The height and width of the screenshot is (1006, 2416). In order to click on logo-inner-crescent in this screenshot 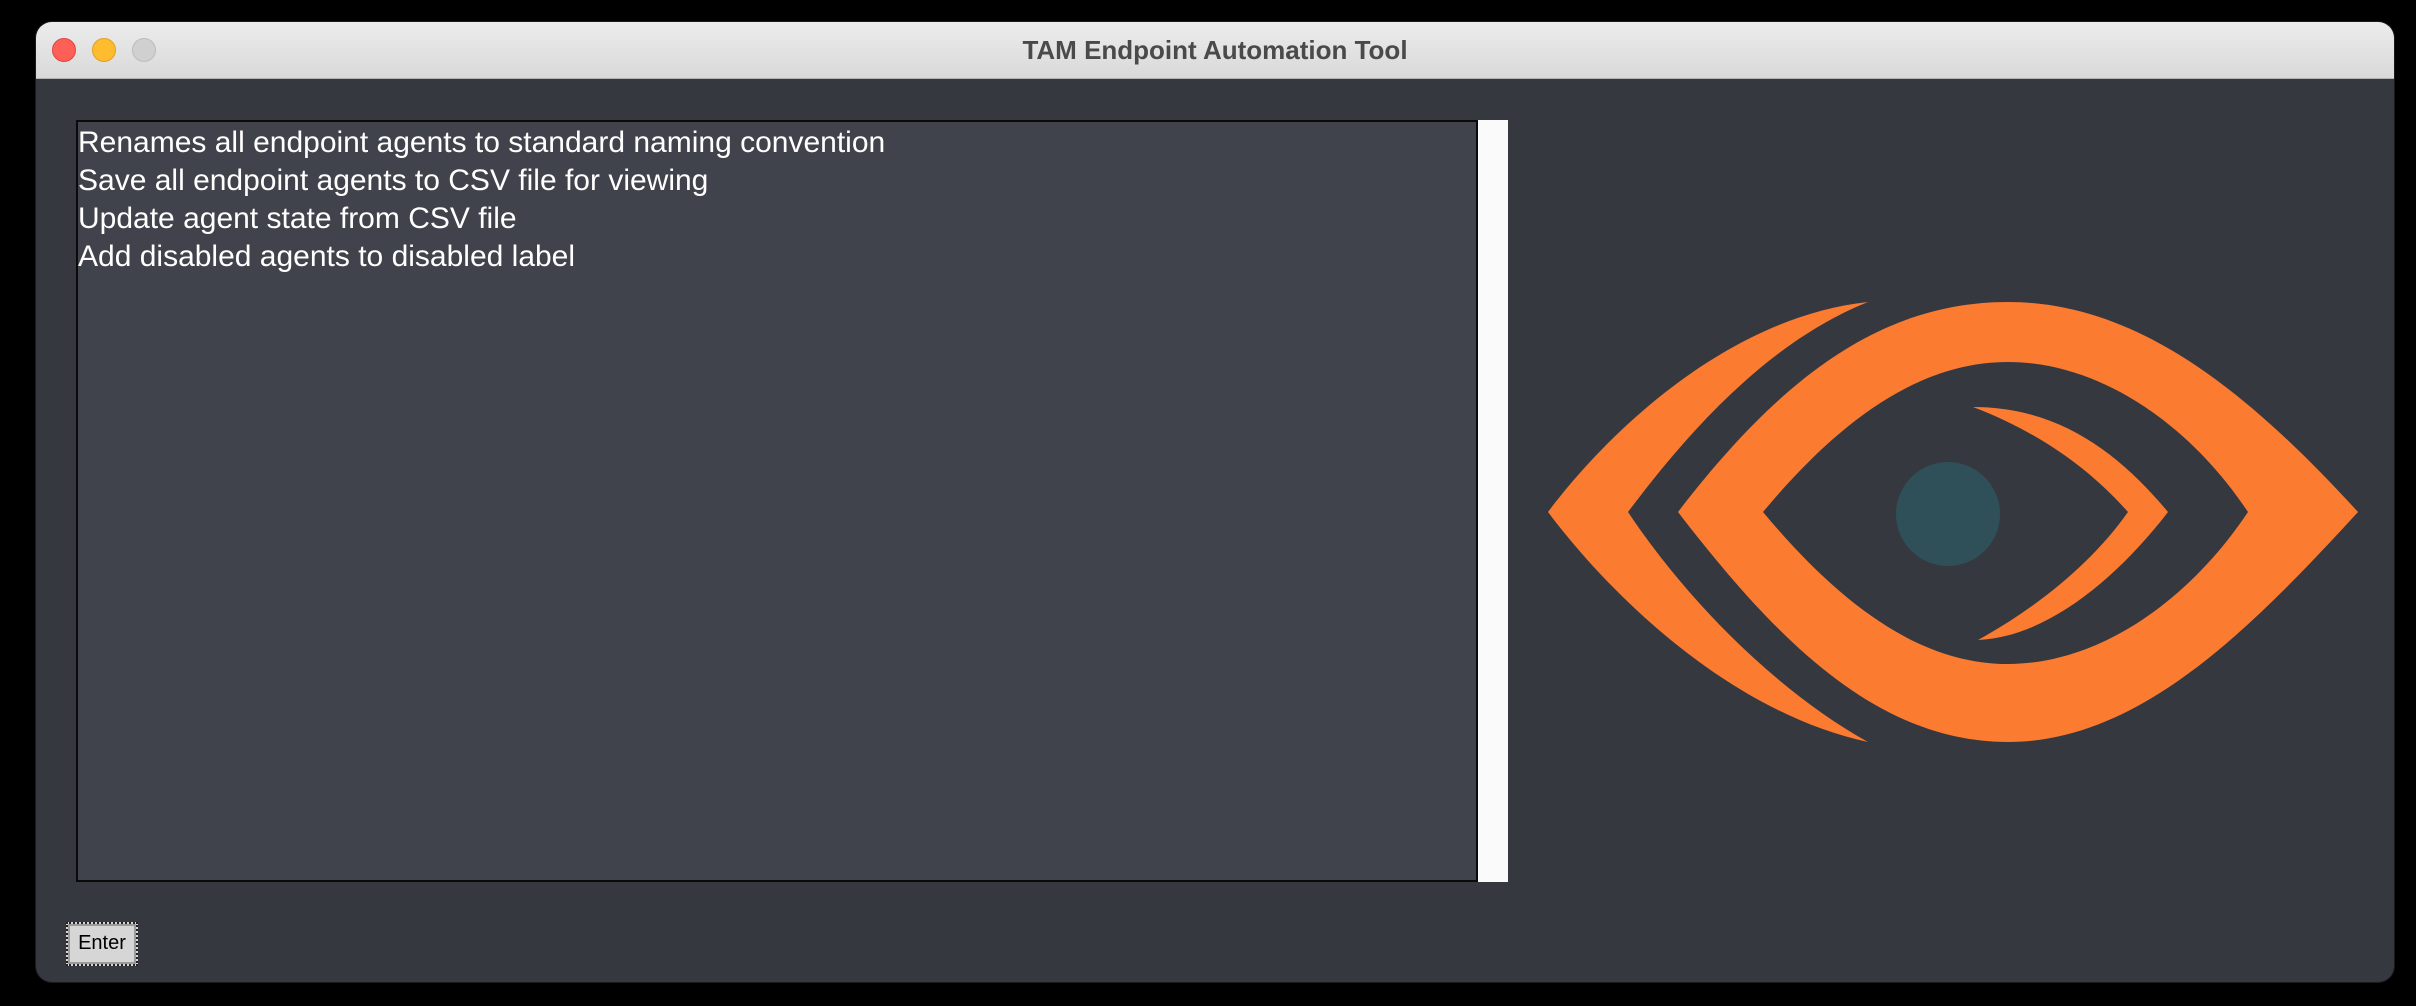, I will do `click(2070, 523)`.